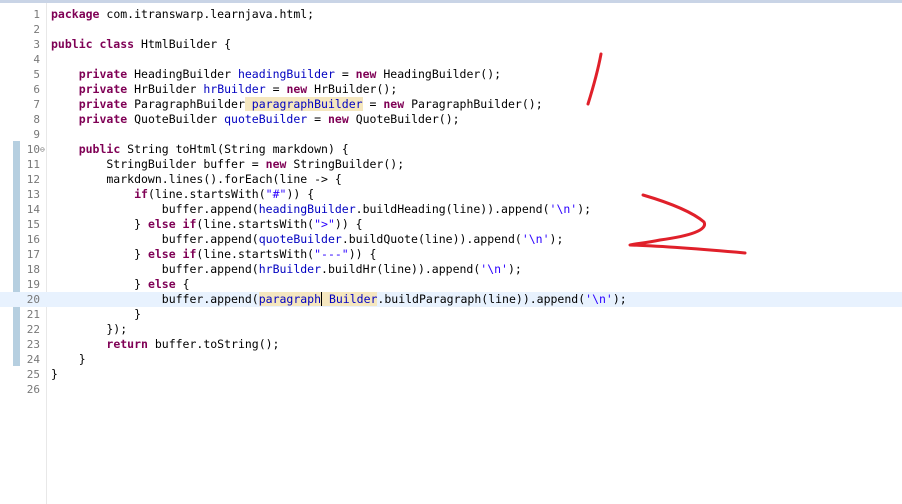  I want to click on red-annotations, so click(666, 153).